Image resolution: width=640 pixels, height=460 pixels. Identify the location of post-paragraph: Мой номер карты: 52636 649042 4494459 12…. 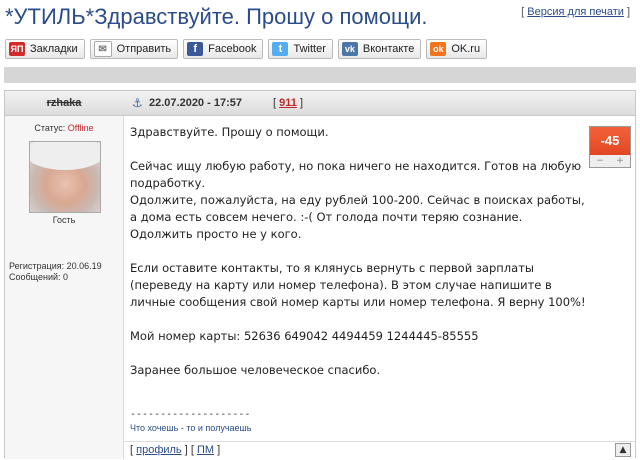
(304, 336).